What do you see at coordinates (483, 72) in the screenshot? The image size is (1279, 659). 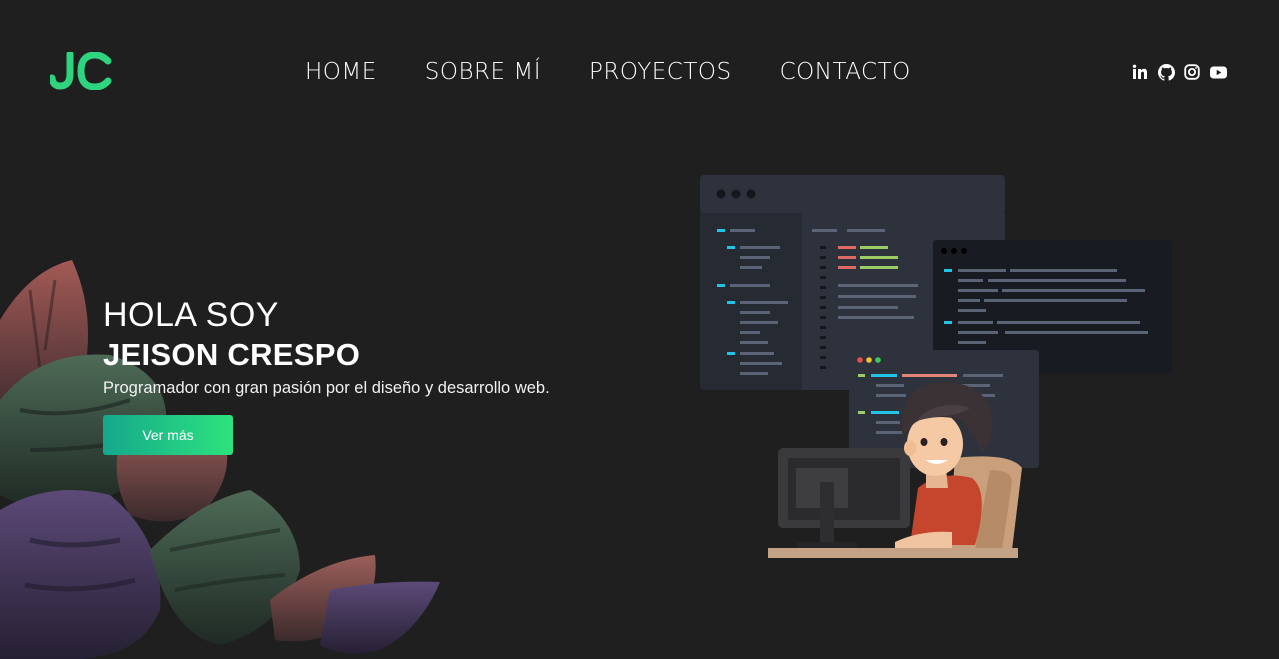 I see `nav-sobre-mi: SOBRE MÍ` at bounding box center [483, 72].